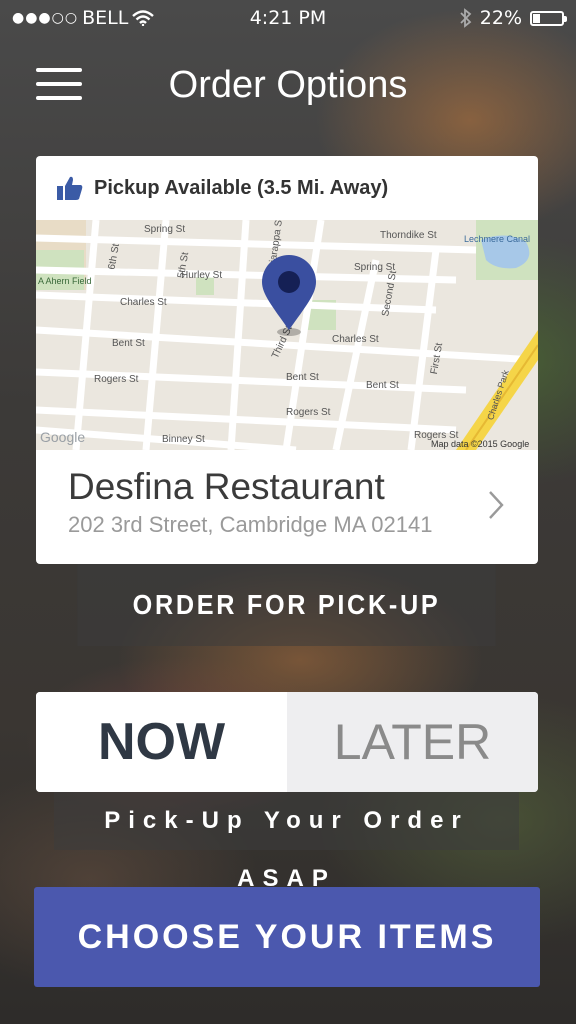 This screenshot has height=1024, width=576. I want to click on street-label: Thorndike St, so click(408, 235).